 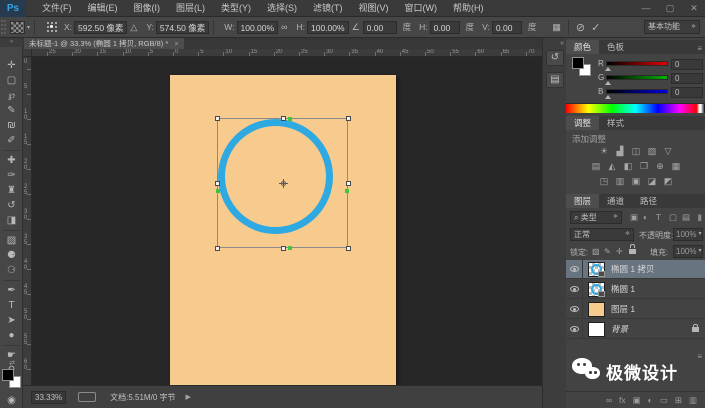 I want to click on layer-row: 椭圆 1, so click(x=635, y=289).